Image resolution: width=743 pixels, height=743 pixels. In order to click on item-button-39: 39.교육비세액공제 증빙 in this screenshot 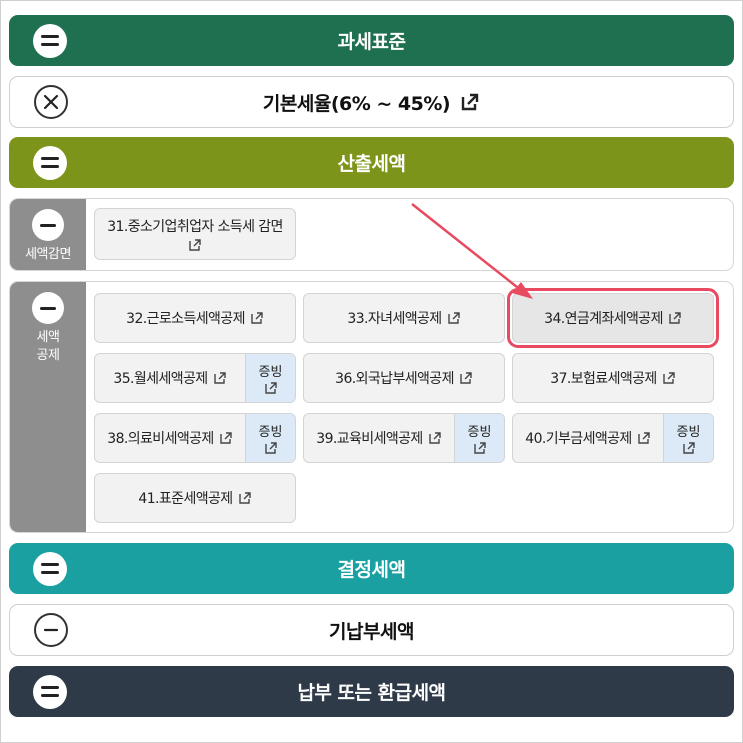, I will do `click(404, 438)`.